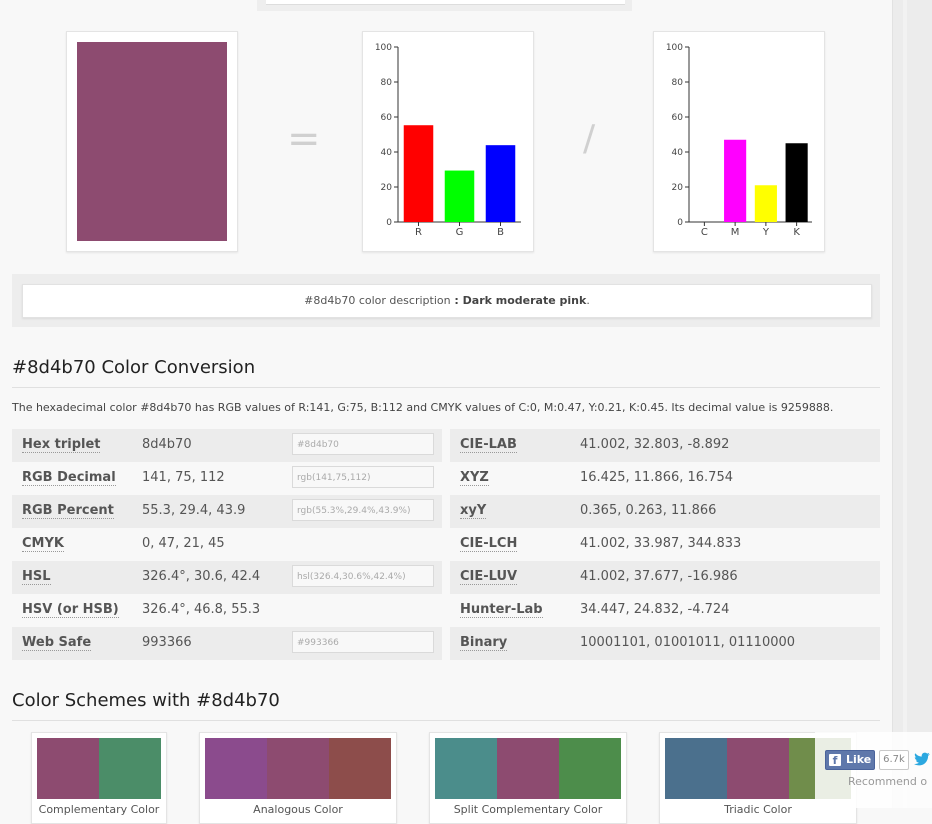  Describe the element at coordinates (201, 609) in the screenshot. I see `conversion-value: 326.4°, 46.8, 55.3` at that location.